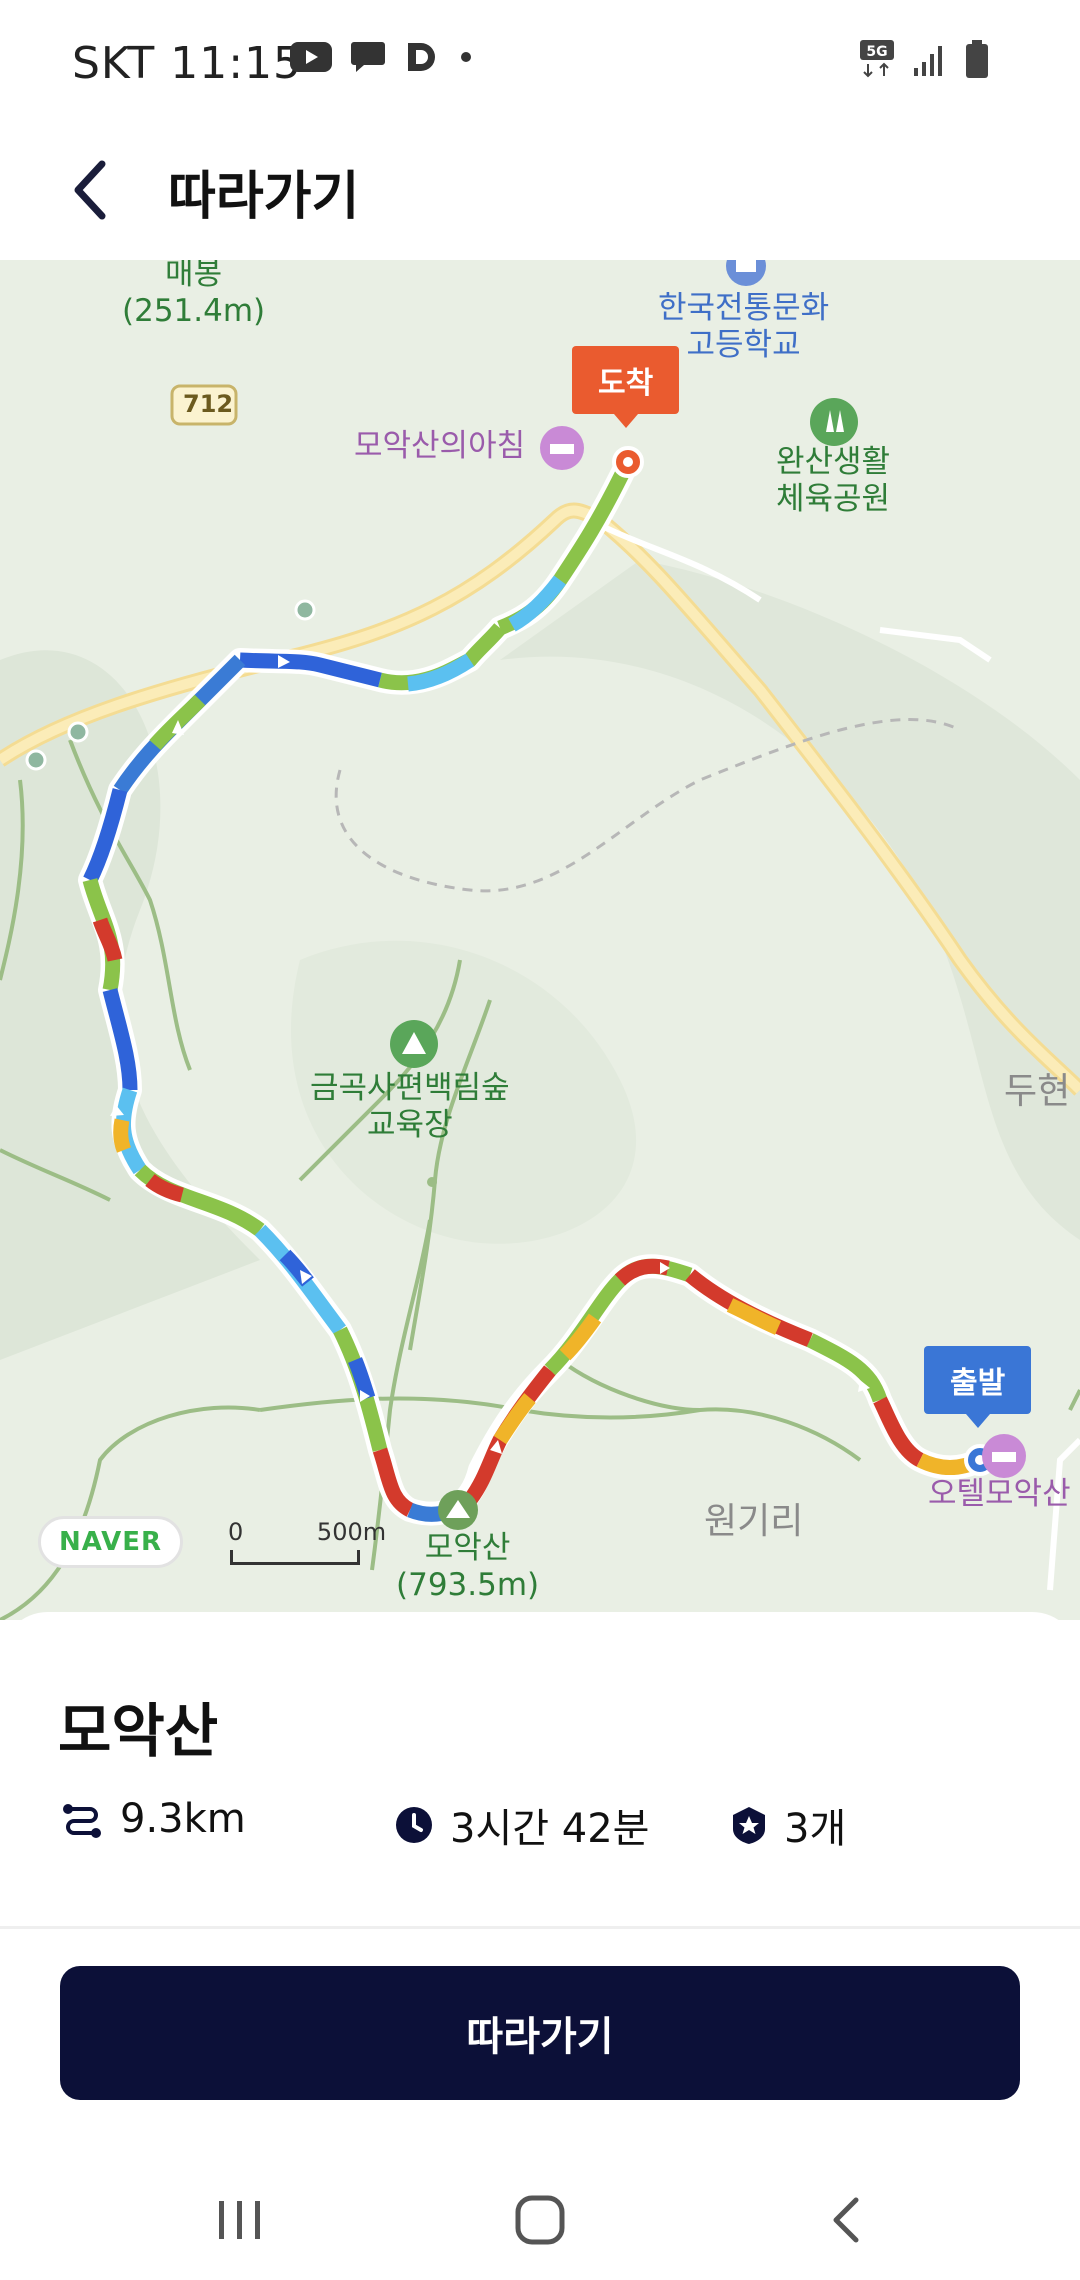 The image size is (1080, 2280). What do you see at coordinates (194, 295) in the screenshot?
I see `peak-label-maebong: 매봉 (251.4m)` at bounding box center [194, 295].